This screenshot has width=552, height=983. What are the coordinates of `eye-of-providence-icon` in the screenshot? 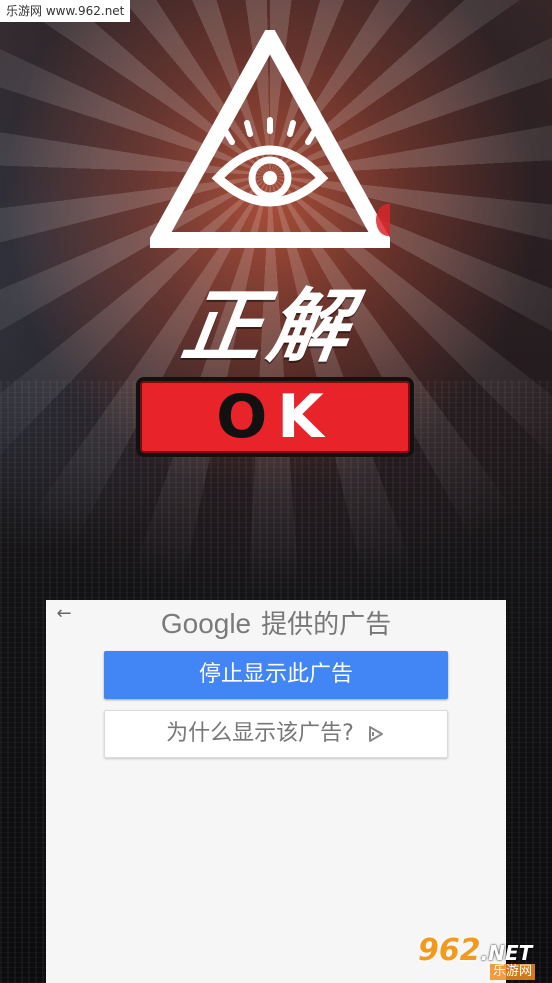 It's located at (270, 139).